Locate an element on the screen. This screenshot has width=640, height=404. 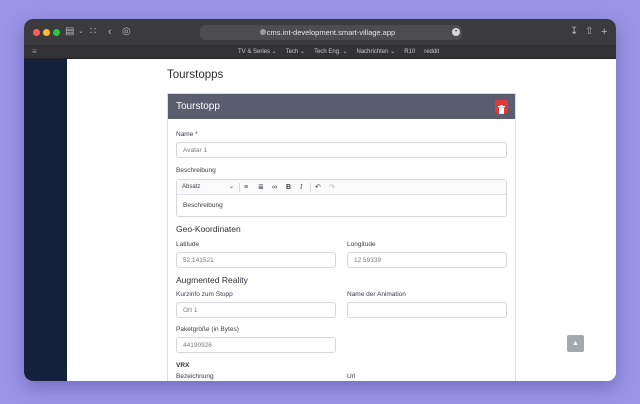
bookmark-item: Tech ⌄ is located at coordinates (295, 52).